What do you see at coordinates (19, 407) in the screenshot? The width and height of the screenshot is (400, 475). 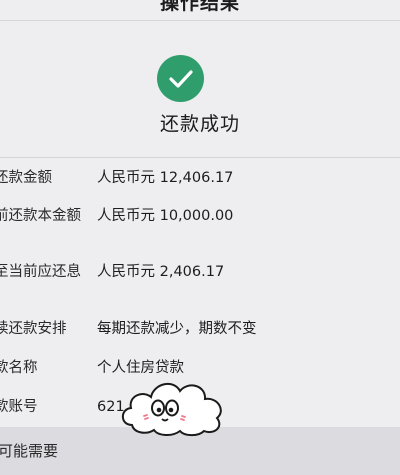 I see `detail-label-loan-account: 款账号` at bounding box center [19, 407].